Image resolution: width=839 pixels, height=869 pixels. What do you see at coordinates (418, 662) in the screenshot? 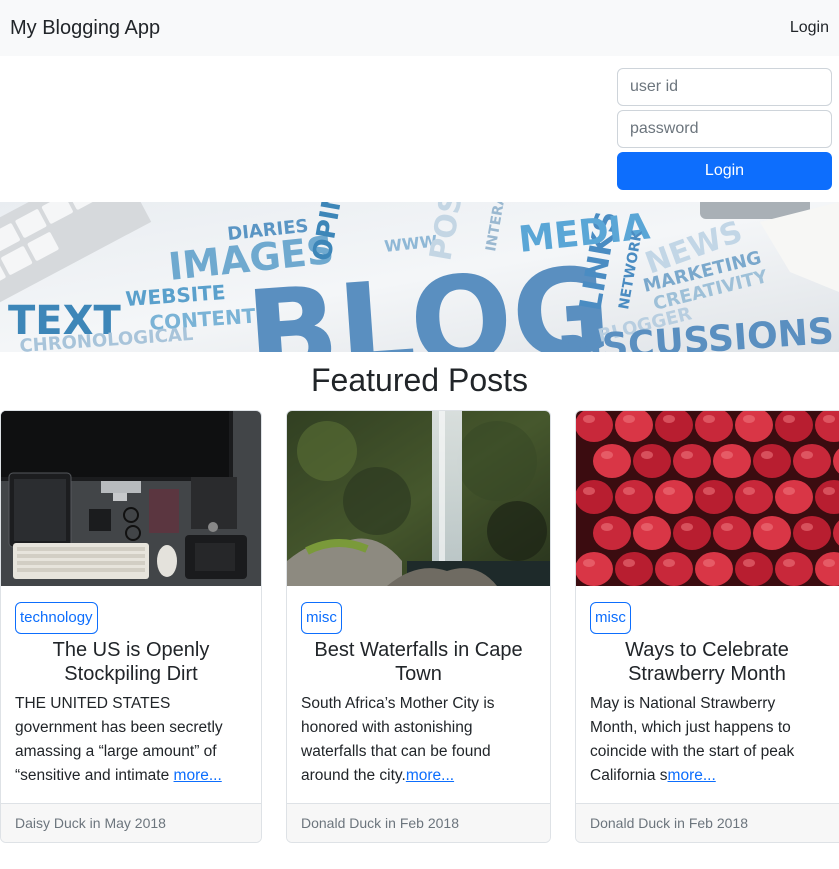
I see `post-title: Best Waterfalls in Cape Town` at bounding box center [418, 662].